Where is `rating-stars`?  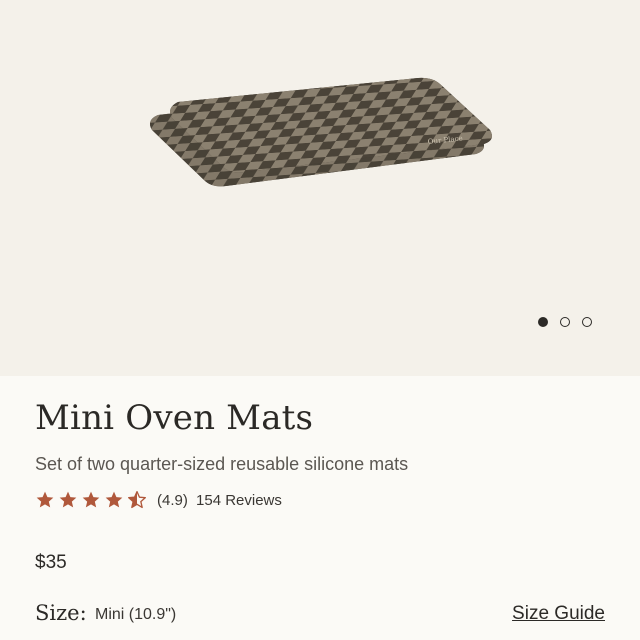 rating-stars is located at coordinates (91, 500).